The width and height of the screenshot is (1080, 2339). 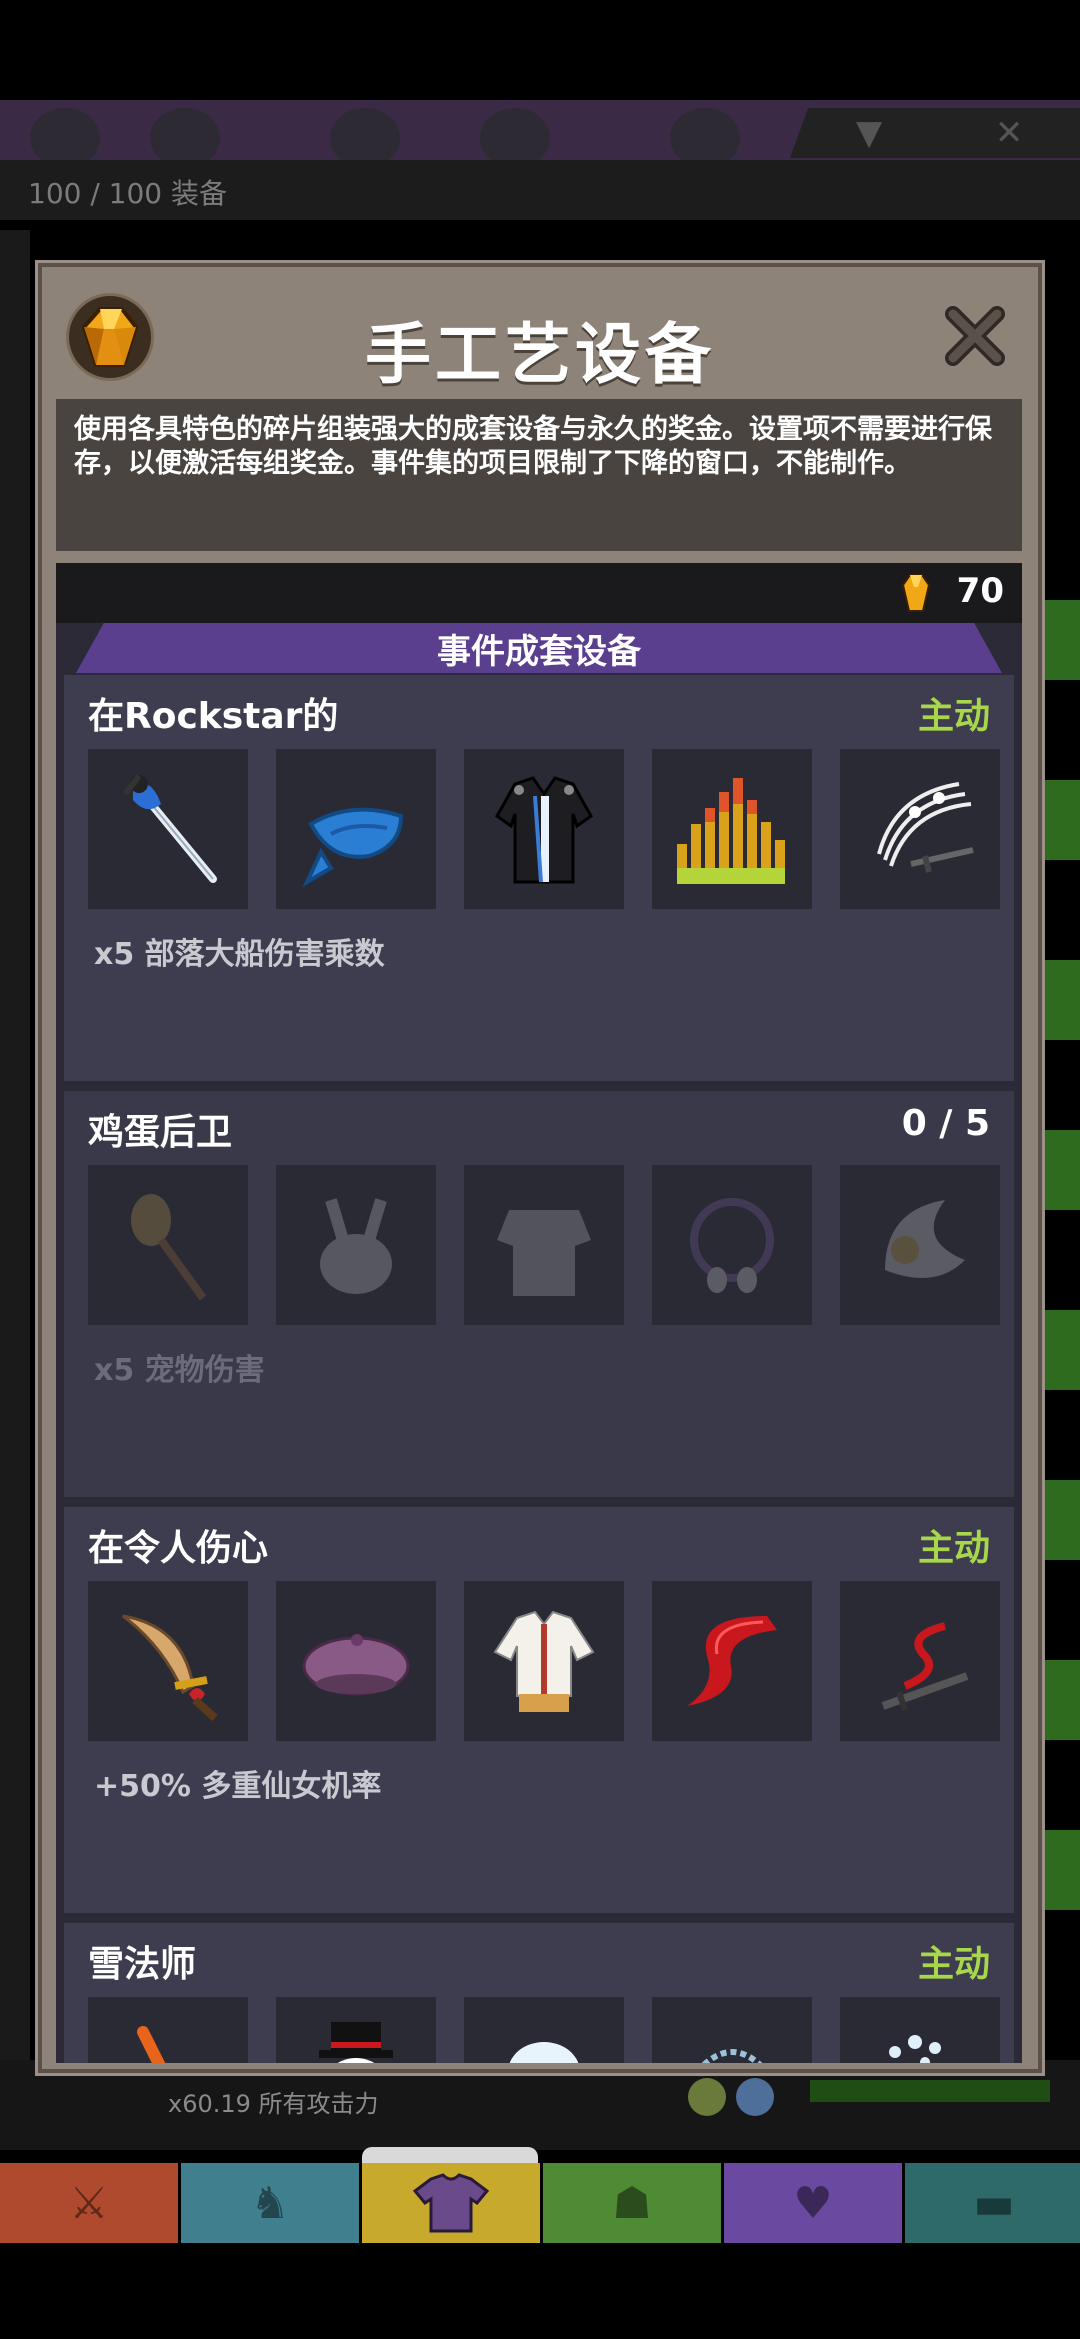 I want to click on bunny-helmet-icon, so click(x=356, y=1245).